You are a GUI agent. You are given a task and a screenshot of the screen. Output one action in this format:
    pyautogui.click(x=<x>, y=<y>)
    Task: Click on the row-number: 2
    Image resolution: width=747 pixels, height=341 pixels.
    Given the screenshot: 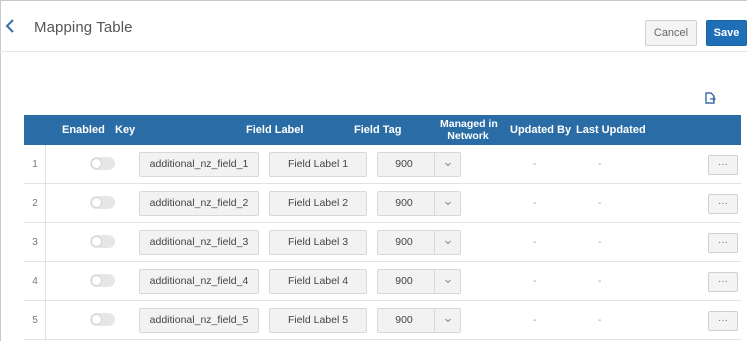 What is the action you would take?
    pyautogui.click(x=35, y=203)
    